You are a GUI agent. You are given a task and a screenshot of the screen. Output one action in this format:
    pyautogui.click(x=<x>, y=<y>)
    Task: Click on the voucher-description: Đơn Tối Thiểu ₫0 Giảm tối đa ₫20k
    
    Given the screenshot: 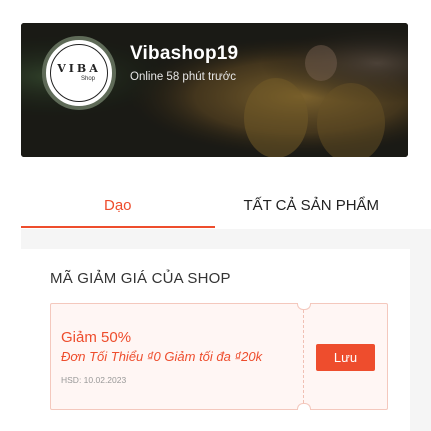 What is the action you would take?
    pyautogui.click(x=162, y=356)
    